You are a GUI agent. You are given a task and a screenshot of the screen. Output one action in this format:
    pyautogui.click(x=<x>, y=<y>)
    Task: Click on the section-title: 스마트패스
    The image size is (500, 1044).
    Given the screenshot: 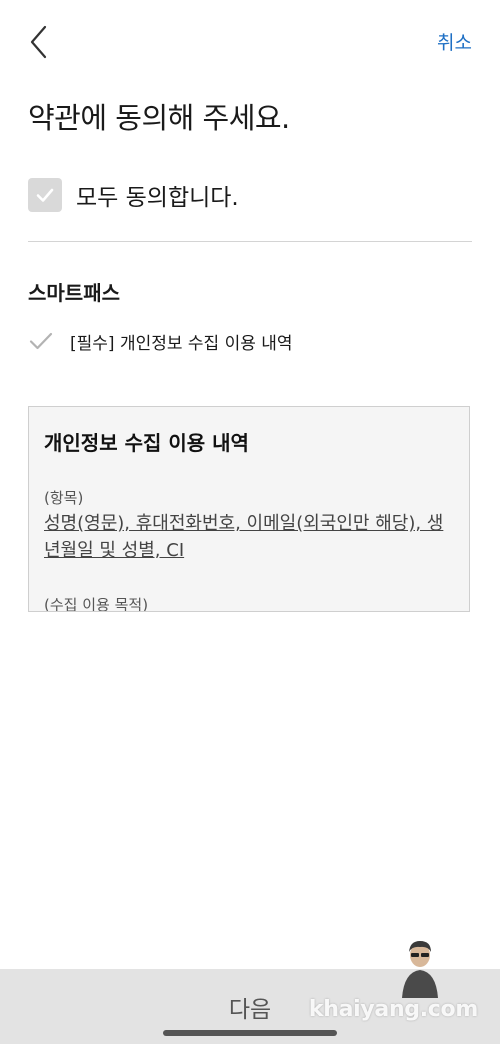 What is the action you would take?
    pyautogui.click(x=74, y=293)
    